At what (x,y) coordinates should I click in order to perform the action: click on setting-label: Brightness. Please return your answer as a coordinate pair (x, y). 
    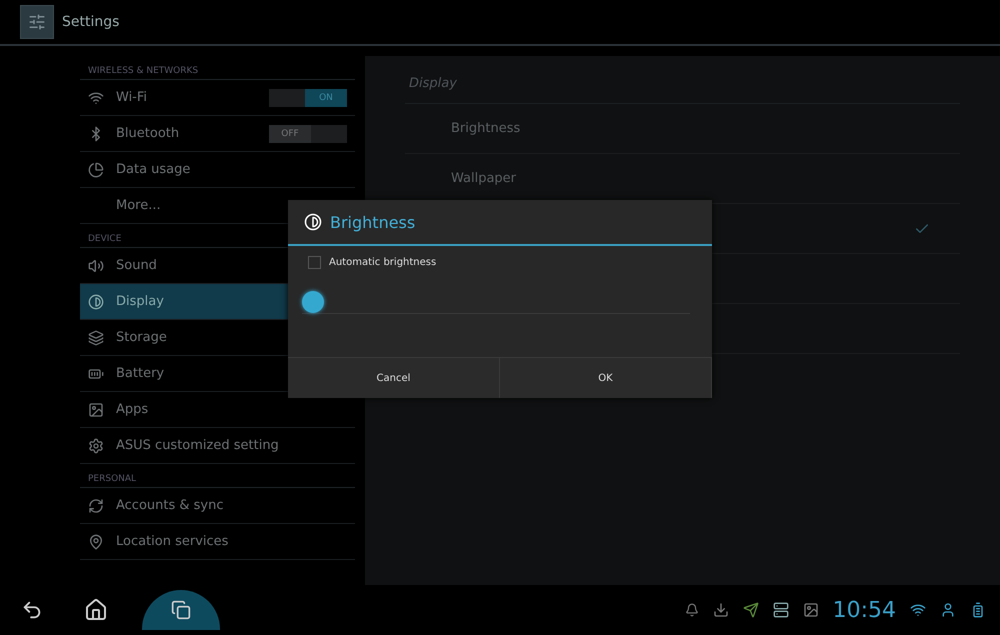
    Looking at the image, I should click on (485, 128).